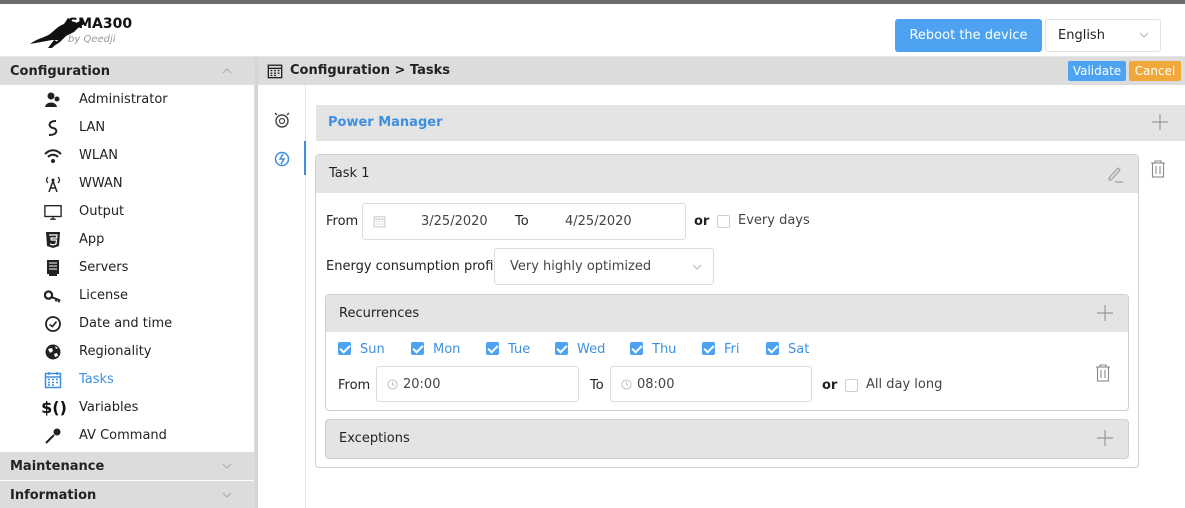  I want to click on power-manager-section: Power Manager, so click(750, 123).